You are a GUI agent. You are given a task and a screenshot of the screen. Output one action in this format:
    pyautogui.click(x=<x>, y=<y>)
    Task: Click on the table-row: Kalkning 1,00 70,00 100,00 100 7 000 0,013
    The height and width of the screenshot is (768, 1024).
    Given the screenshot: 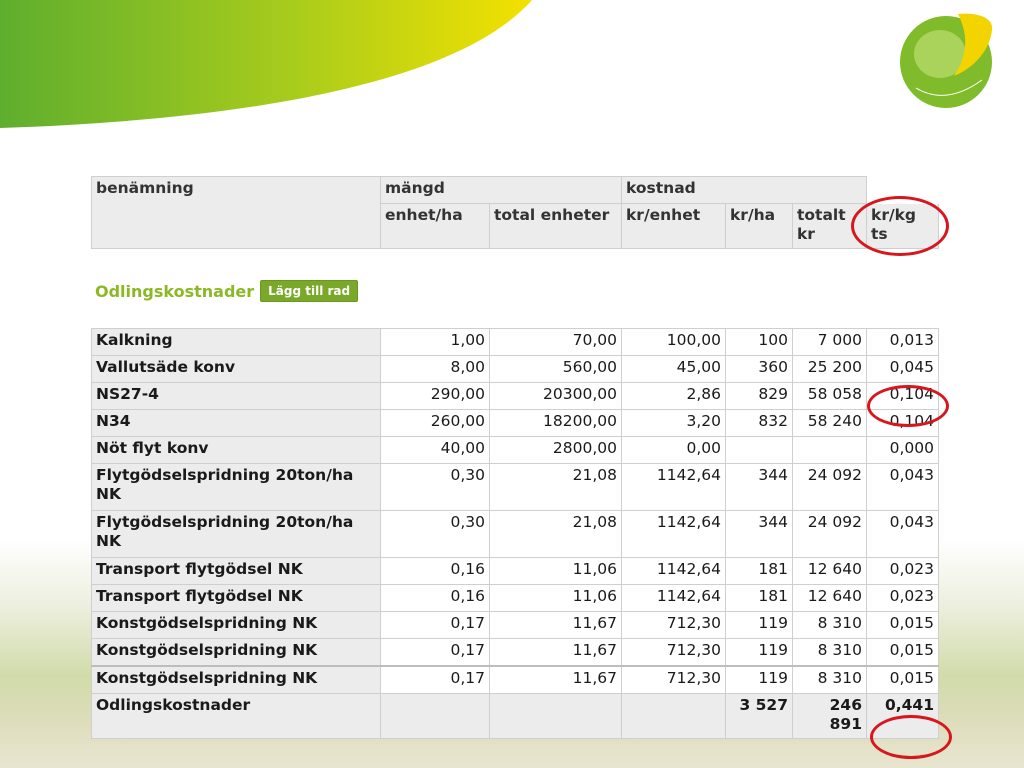 What is the action you would take?
    pyautogui.click(x=515, y=342)
    